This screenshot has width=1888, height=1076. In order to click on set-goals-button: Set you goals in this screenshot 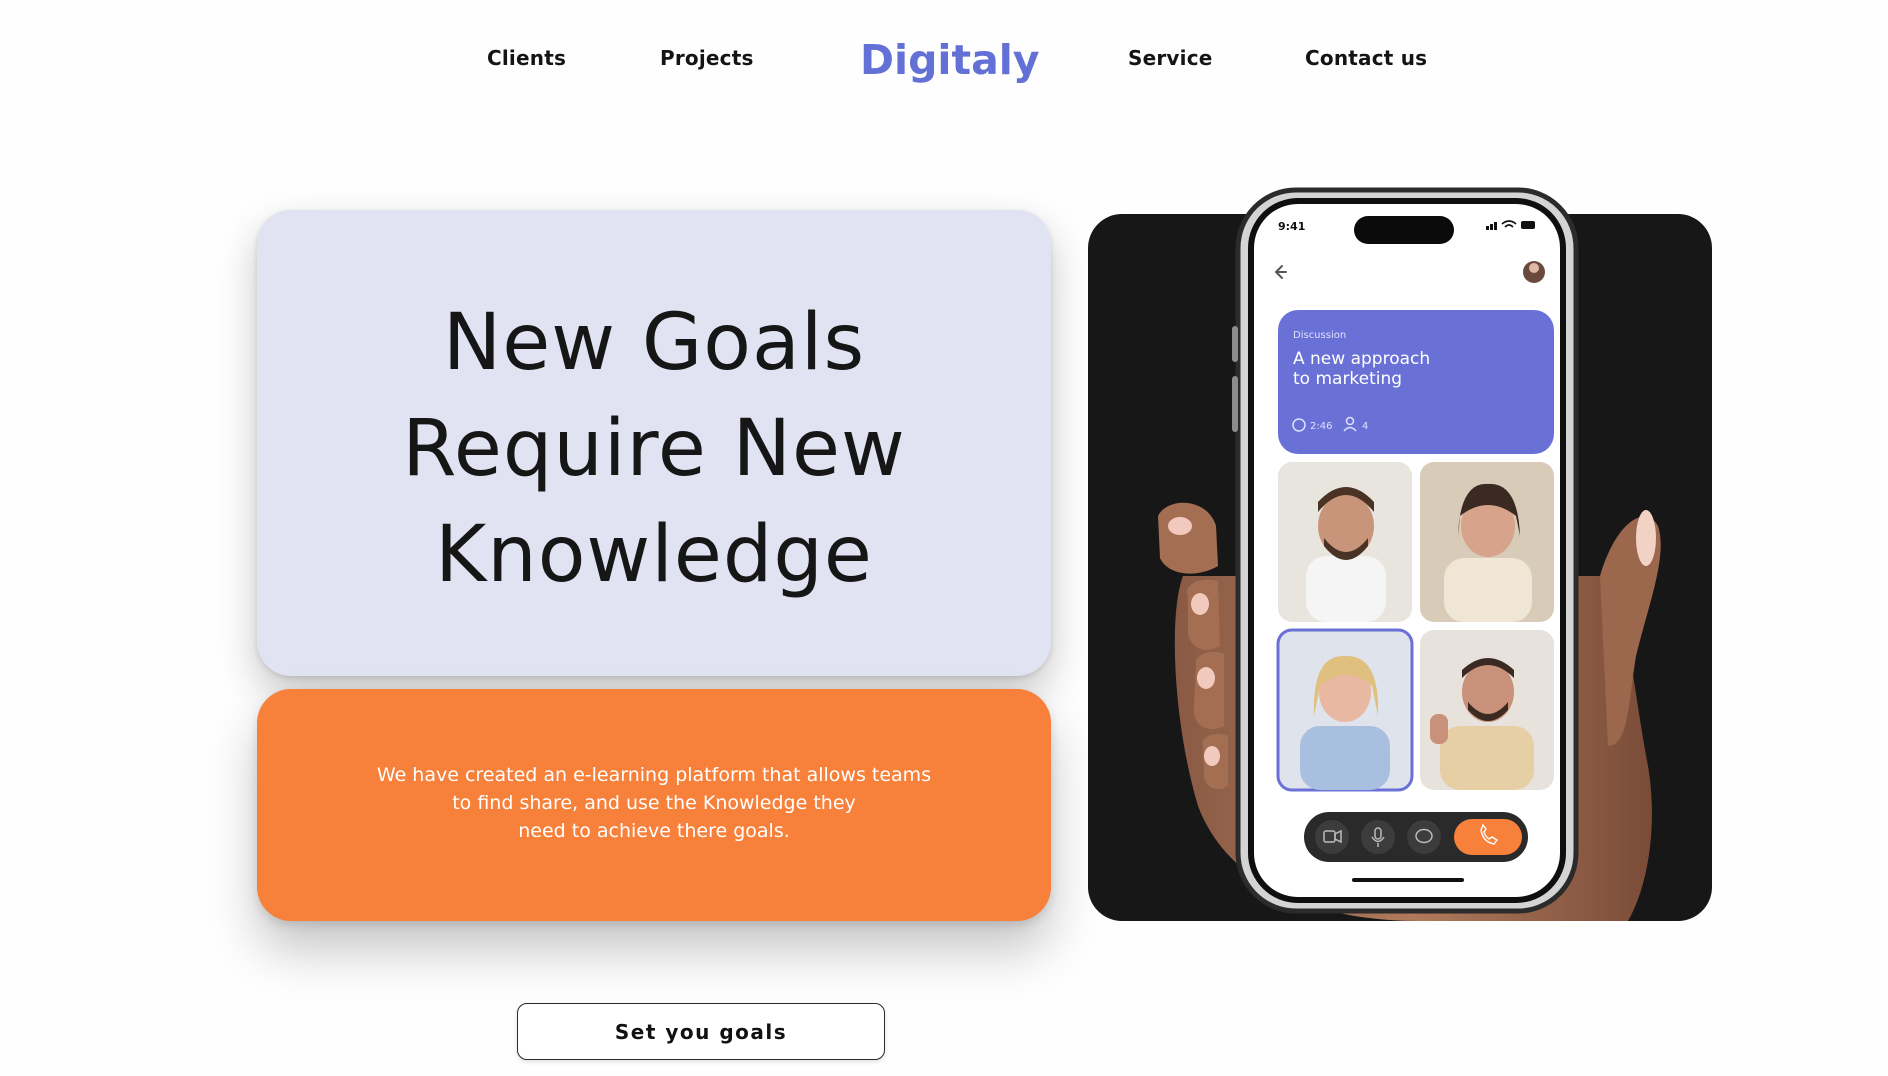, I will do `click(701, 1031)`.